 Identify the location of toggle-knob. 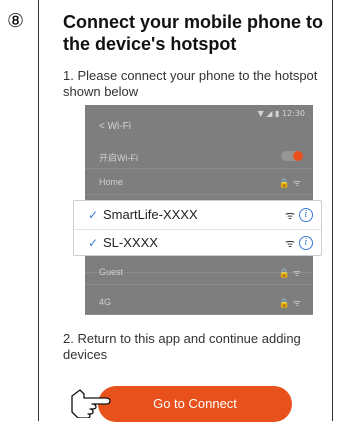
(298, 156).